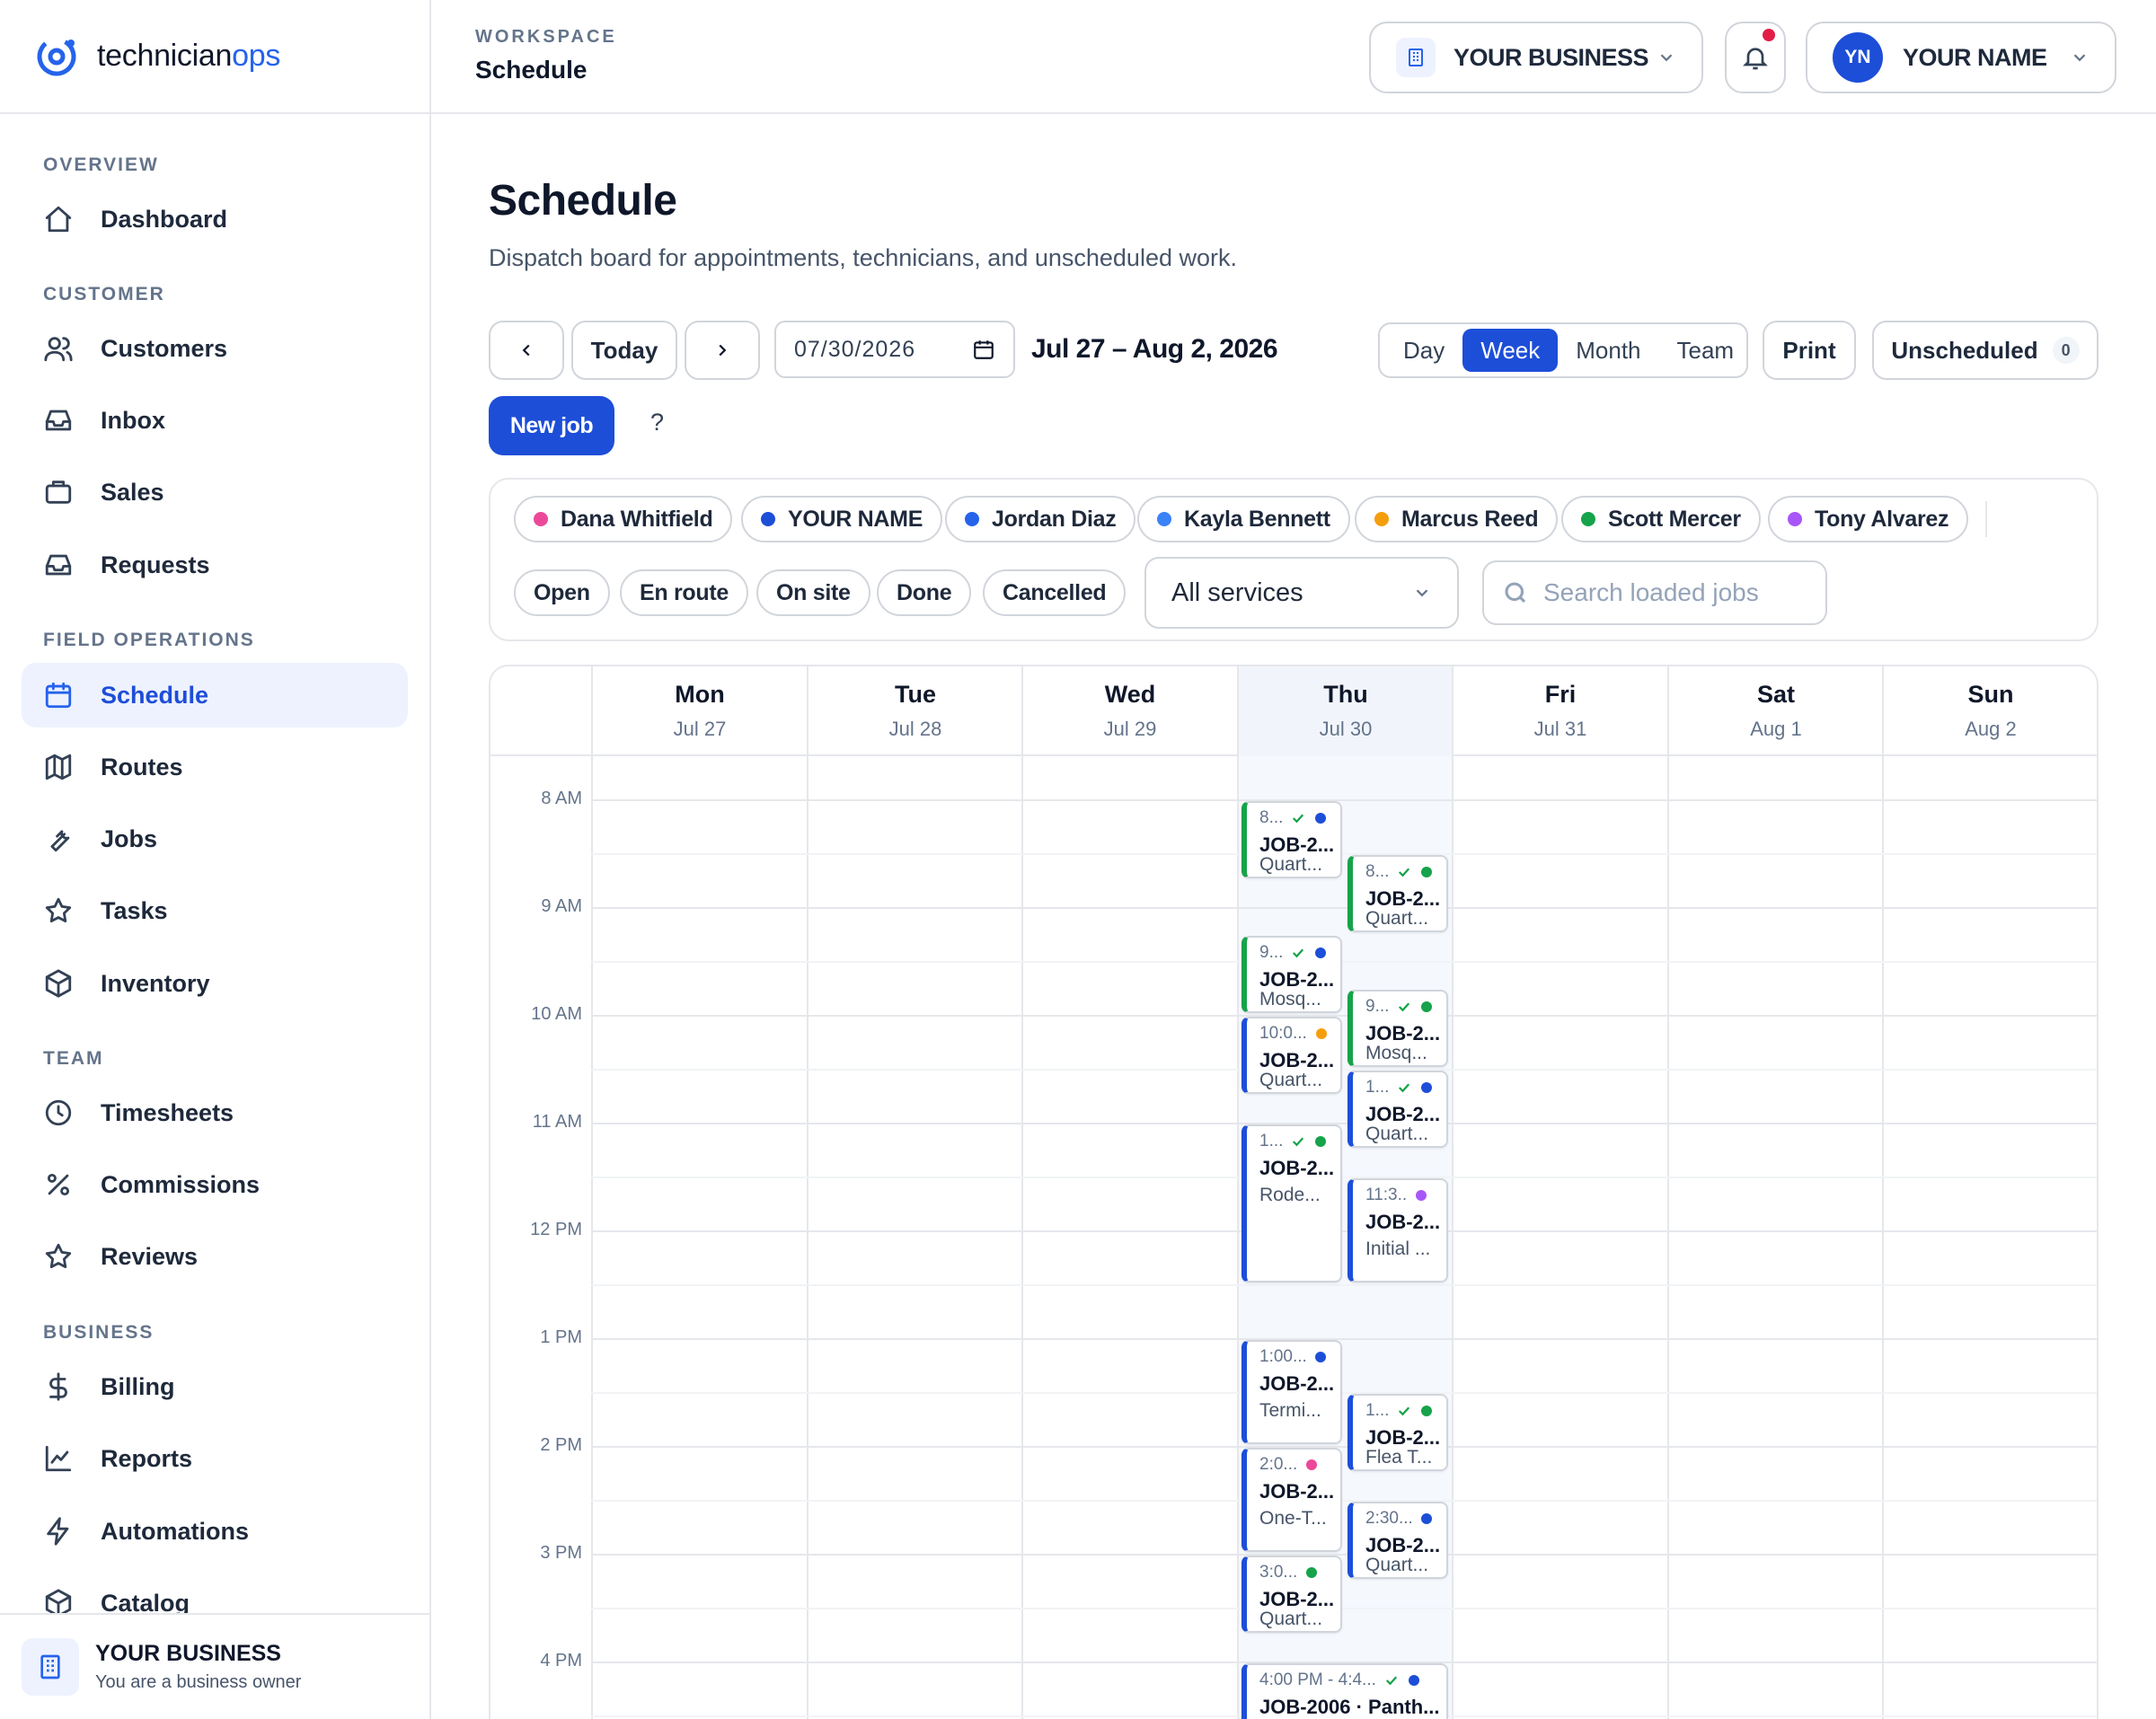  Describe the element at coordinates (624, 350) in the screenshot. I see `today-button: Today` at that location.